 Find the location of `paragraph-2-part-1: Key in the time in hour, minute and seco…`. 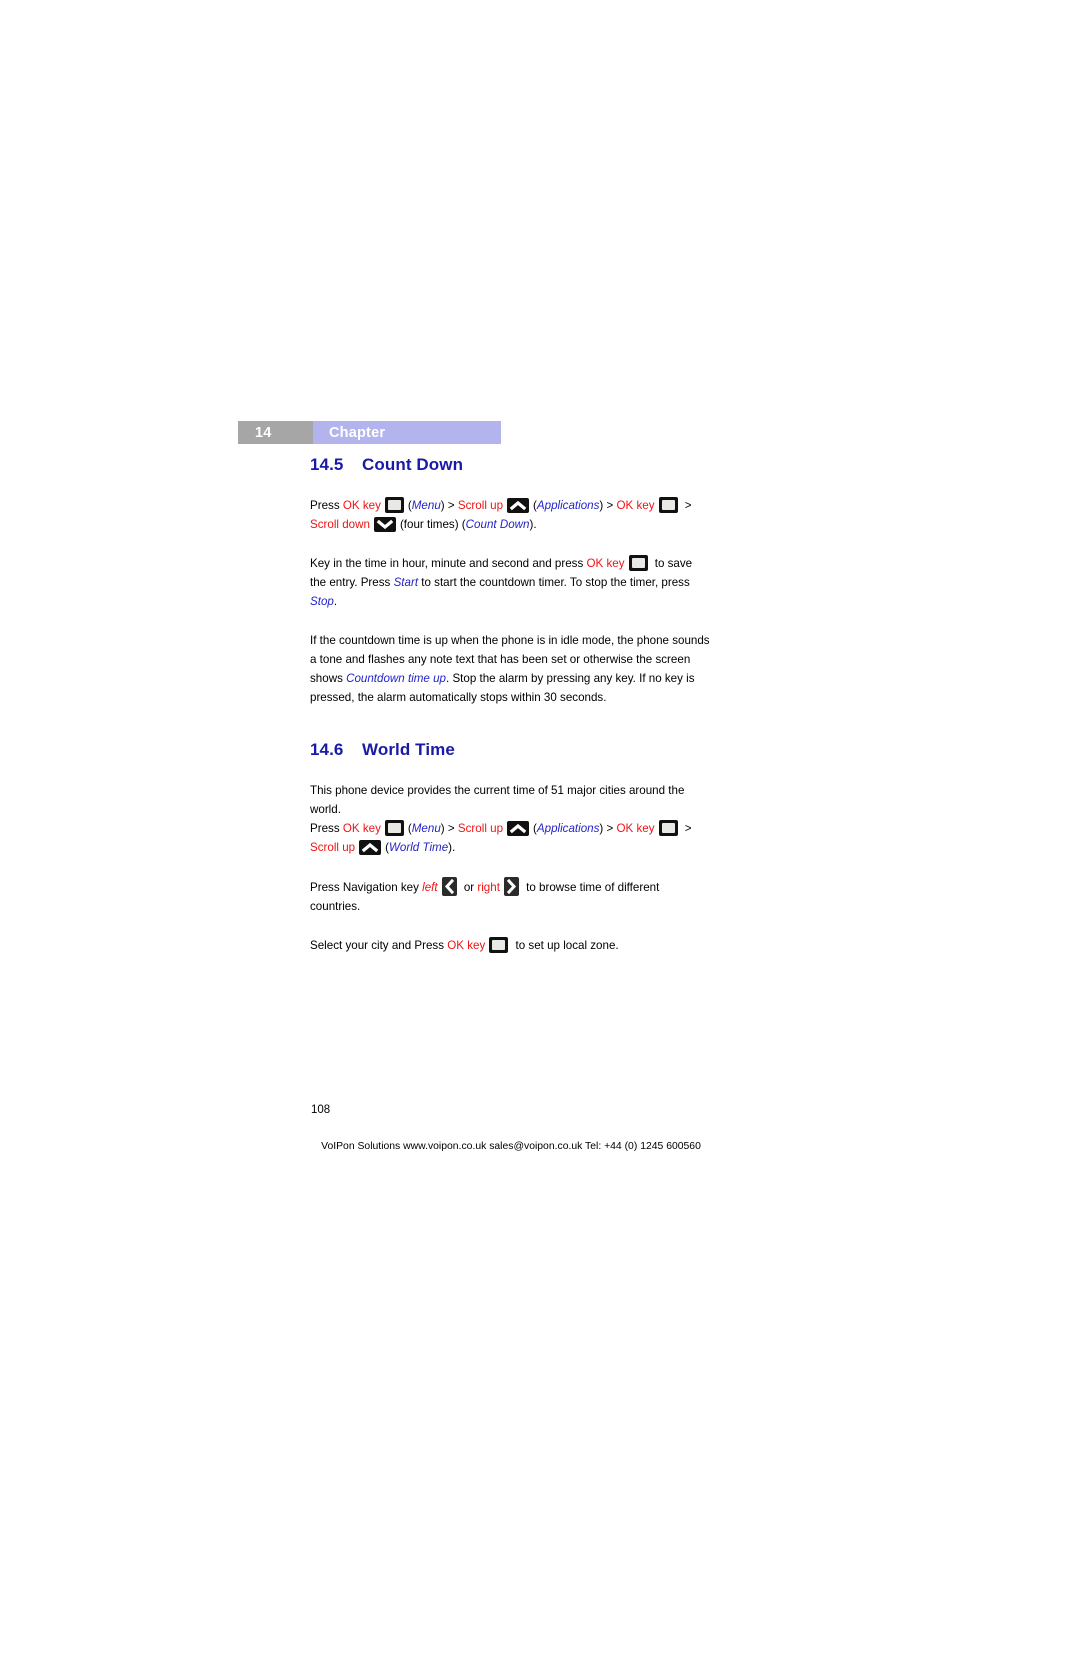

paragraph-2-part-1: Key in the time in hour, minute and seco… is located at coordinates (448, 563).